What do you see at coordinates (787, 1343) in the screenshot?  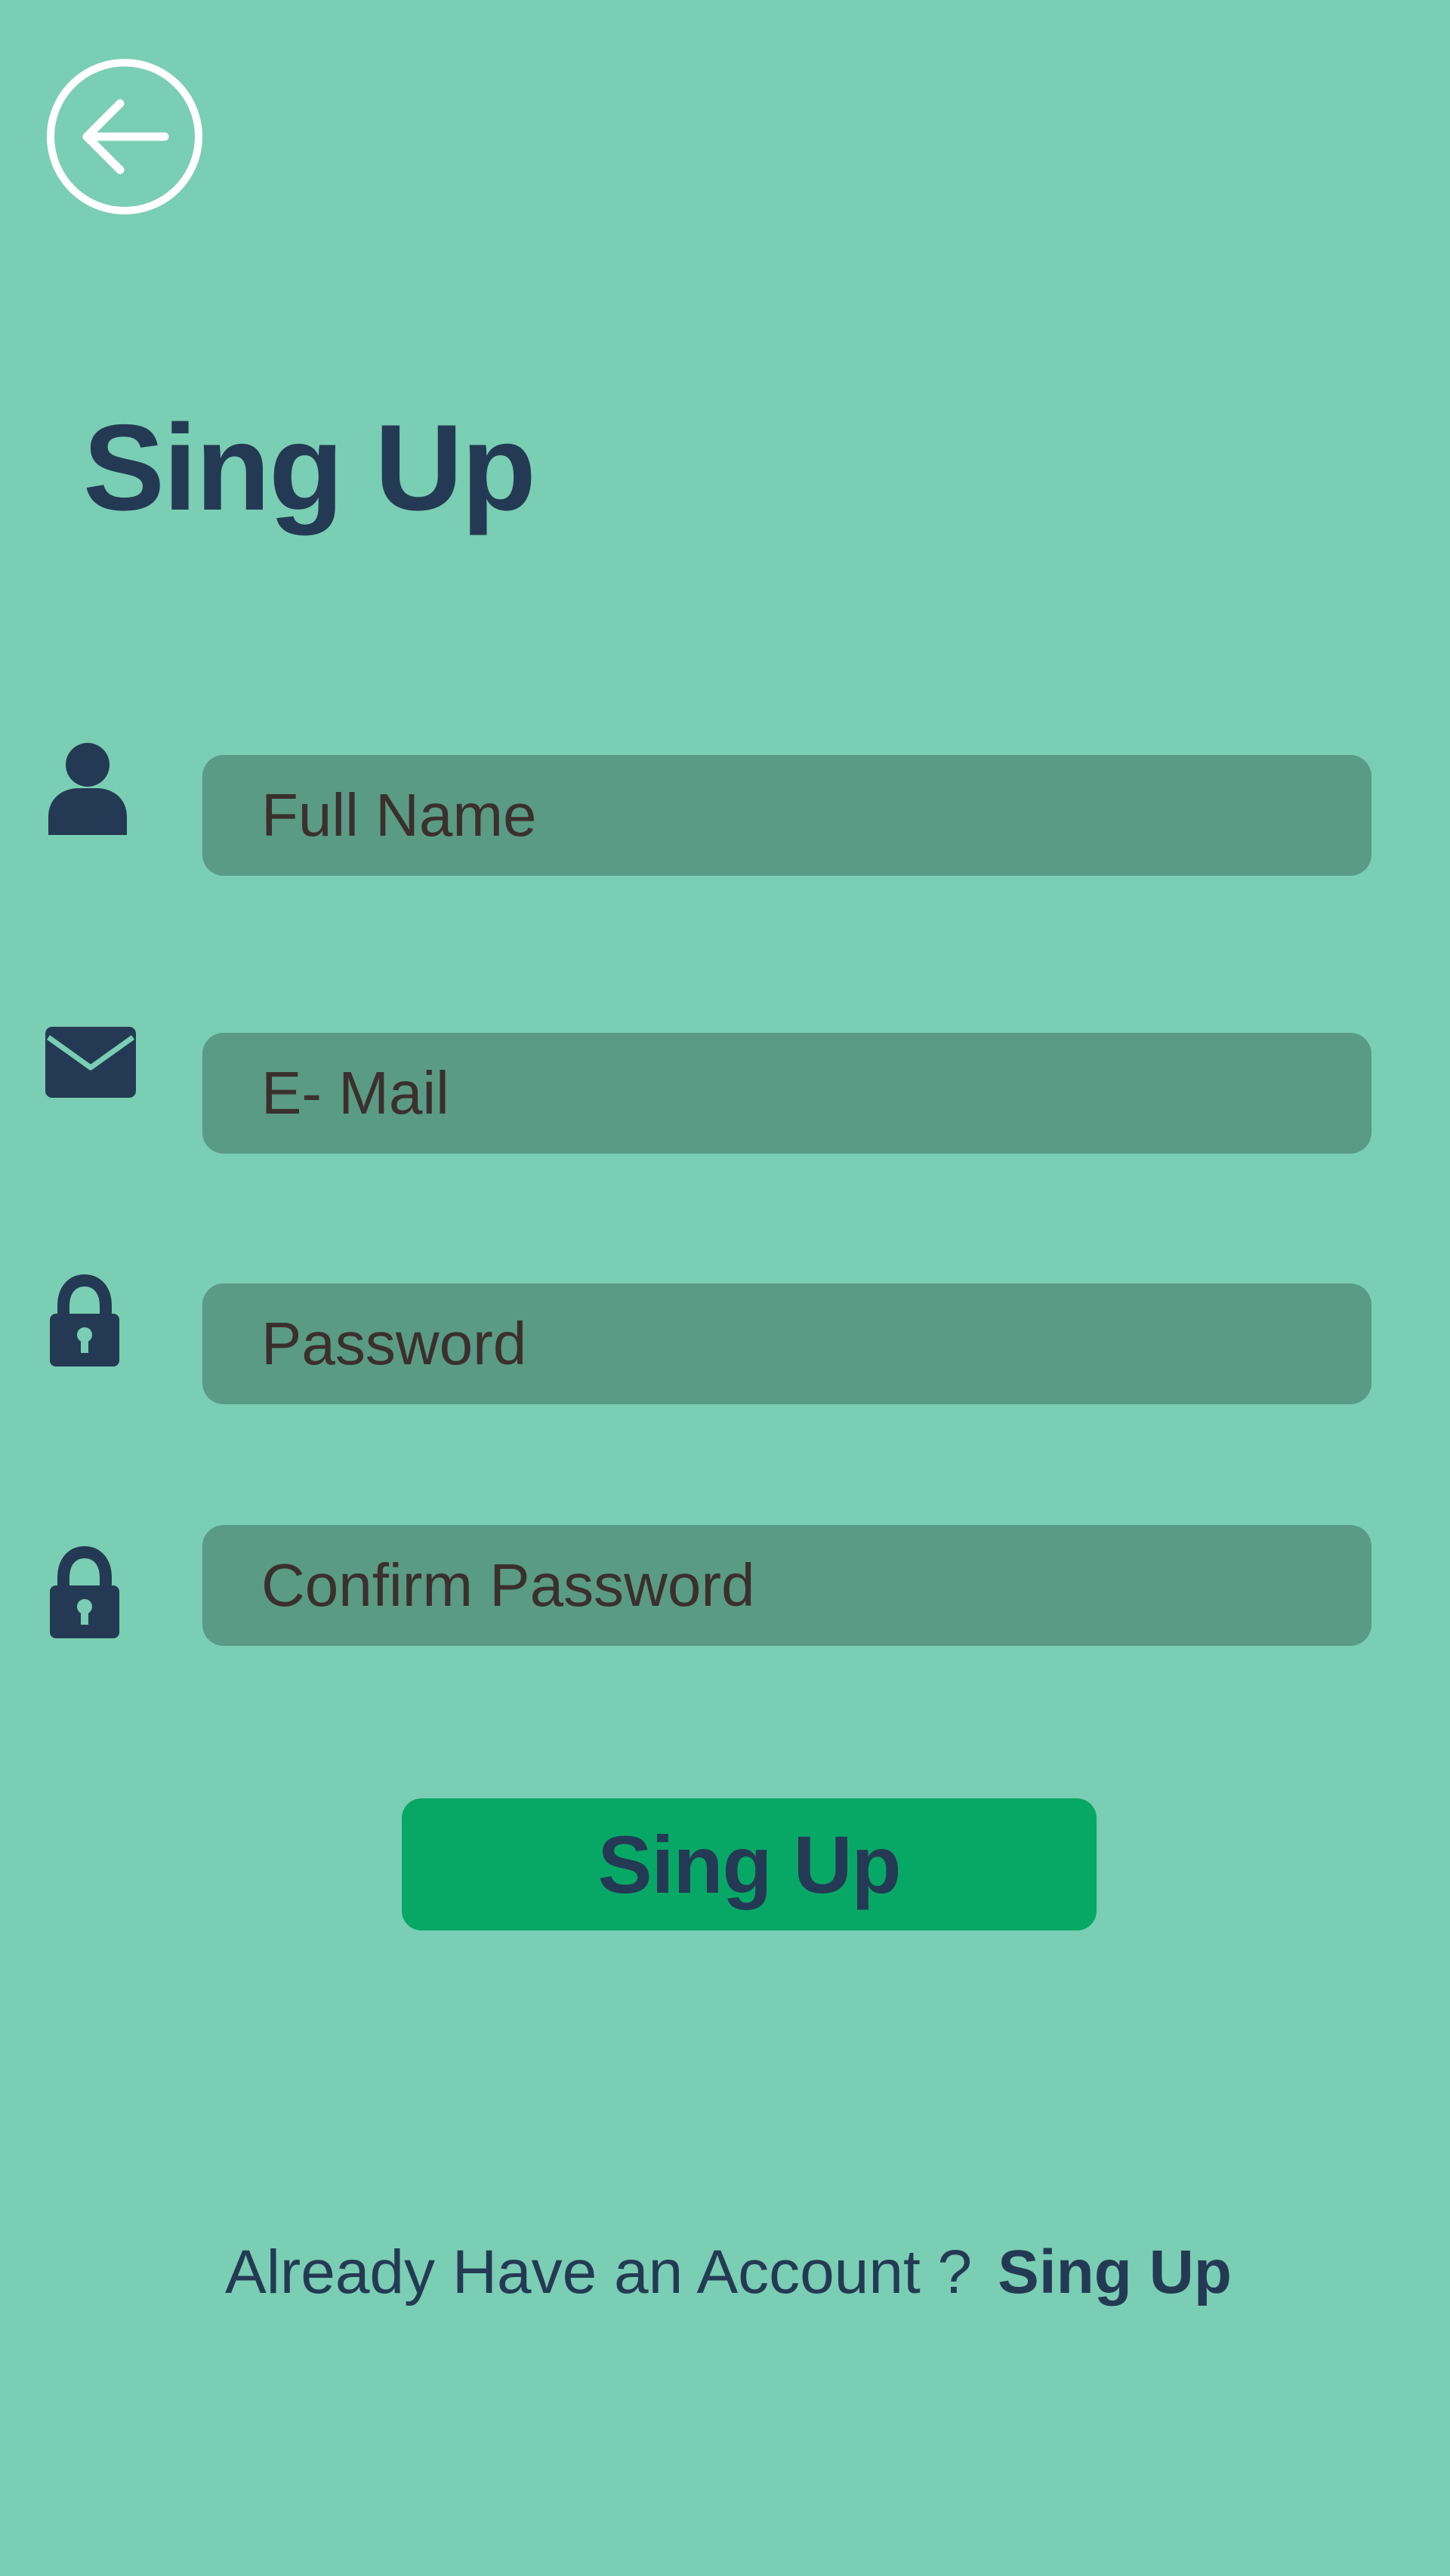 I see `password-field` at bounding box center [787, 1343].